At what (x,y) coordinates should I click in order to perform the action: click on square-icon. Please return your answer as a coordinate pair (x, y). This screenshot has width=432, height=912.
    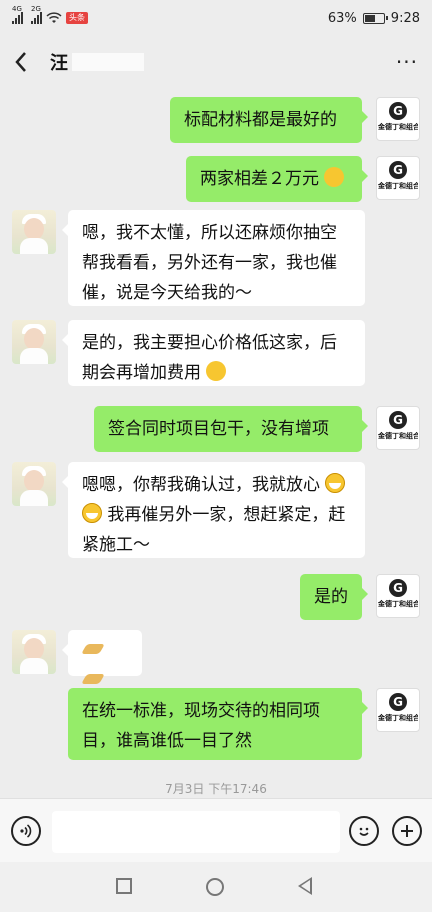
    Looking at the image, I should click on (124, 886).